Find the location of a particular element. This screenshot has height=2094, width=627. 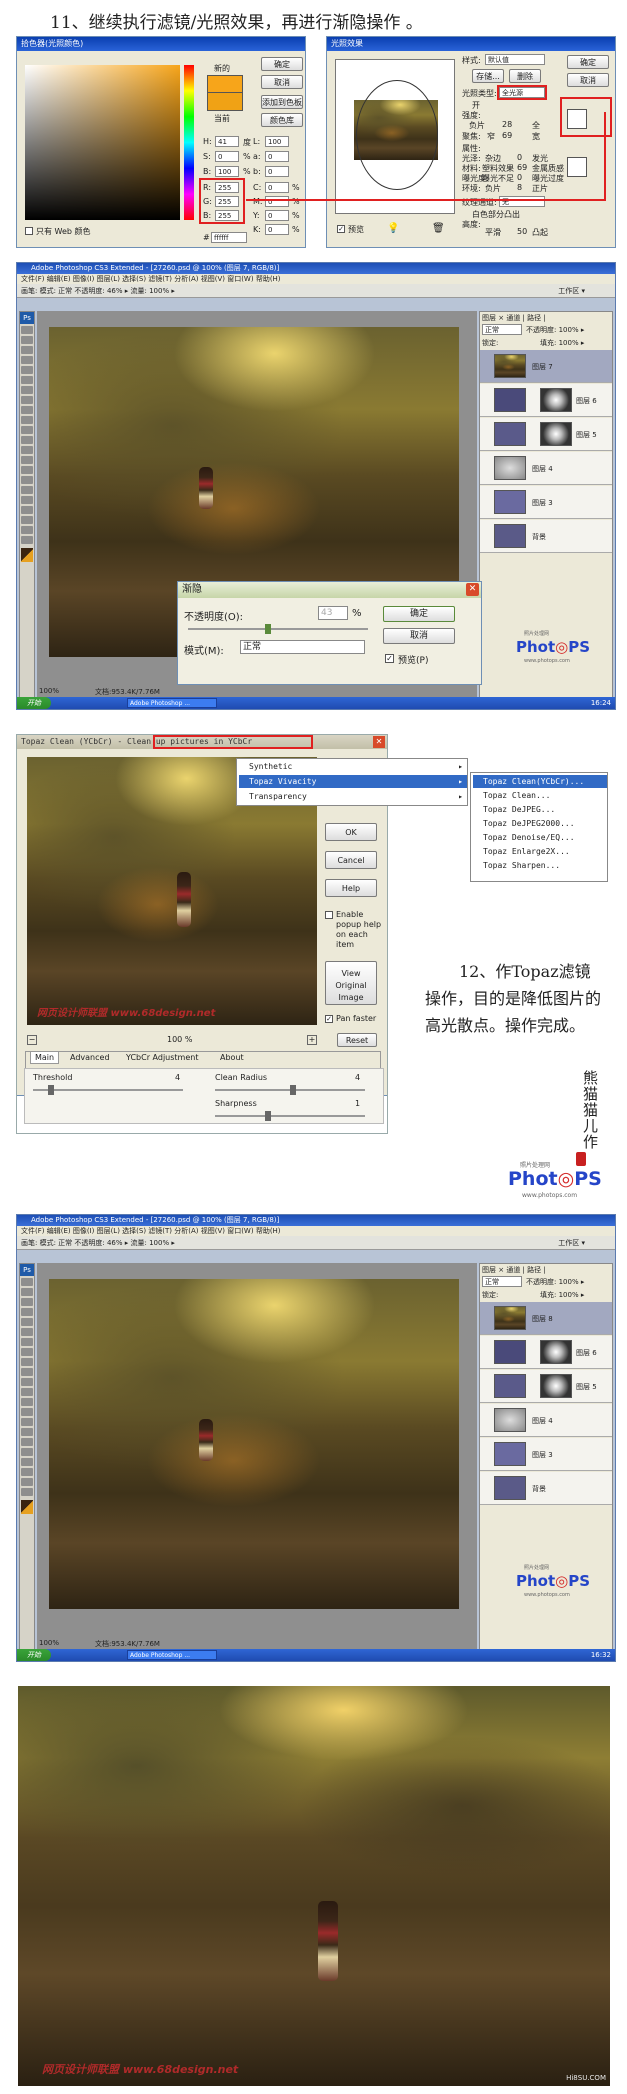

sharpness-thumb is located at coordinates (268, 1116).